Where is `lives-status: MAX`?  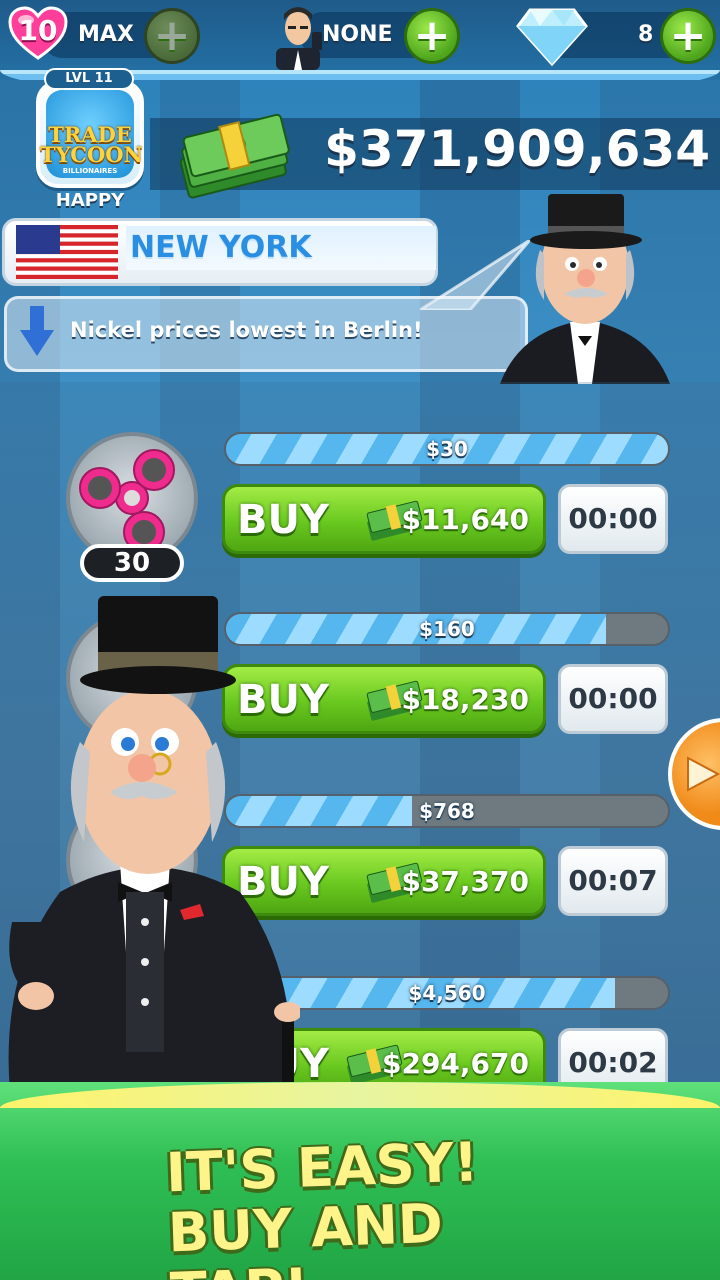
lives-status: MAX is located at coordinates (106, 34).